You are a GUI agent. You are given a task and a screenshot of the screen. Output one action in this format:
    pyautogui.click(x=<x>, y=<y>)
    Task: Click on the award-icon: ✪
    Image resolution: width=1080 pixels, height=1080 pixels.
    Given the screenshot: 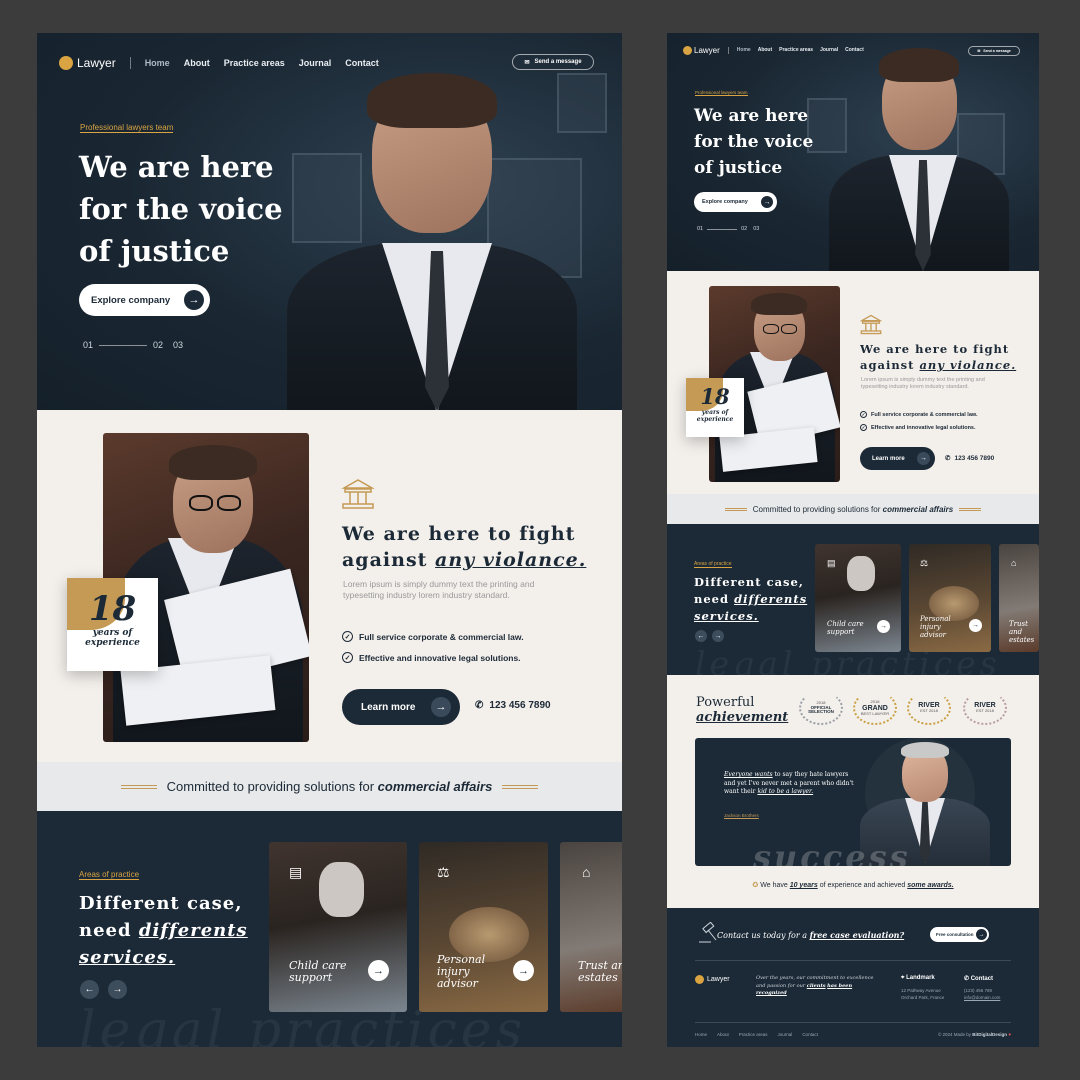 What is the action you would take?
    pyautogui.click(x=755, y=885)
    